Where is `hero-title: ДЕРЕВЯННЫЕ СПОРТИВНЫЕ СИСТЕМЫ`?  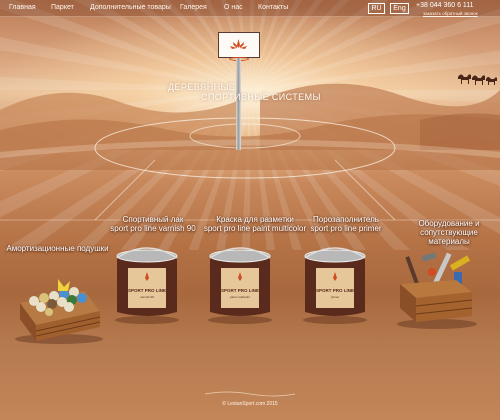
hero-title: ДЕРЕВЯННЫЕ СПОРТИВНЫЕ СИСТЕМЫ is located at coordinates (248, 92).